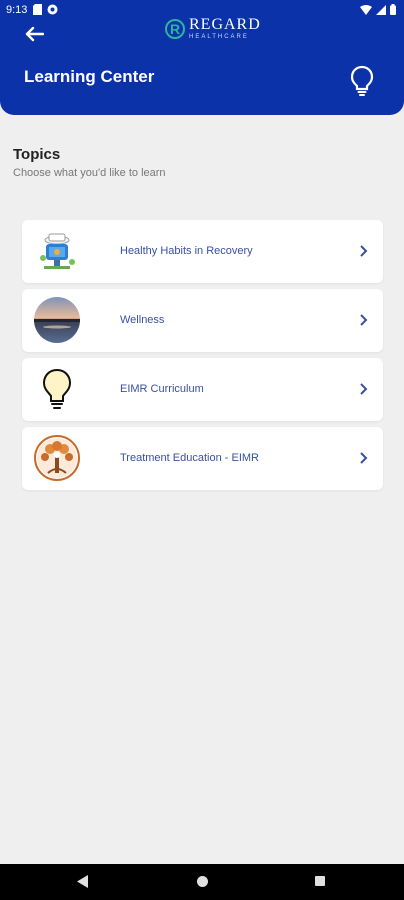 This screenshot has height=900, width=404. I want to click on status-time: 9:13, so click(17, 10).